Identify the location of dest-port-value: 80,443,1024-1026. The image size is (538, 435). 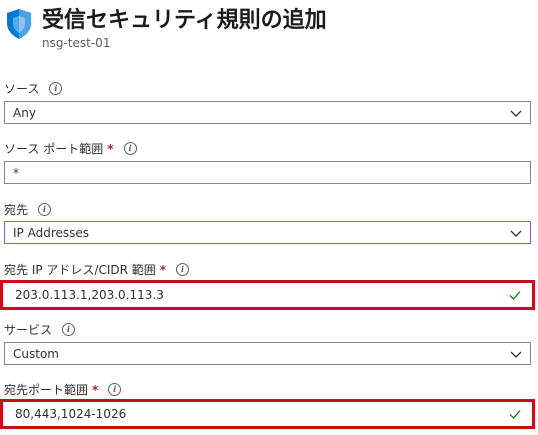
(71, 414).